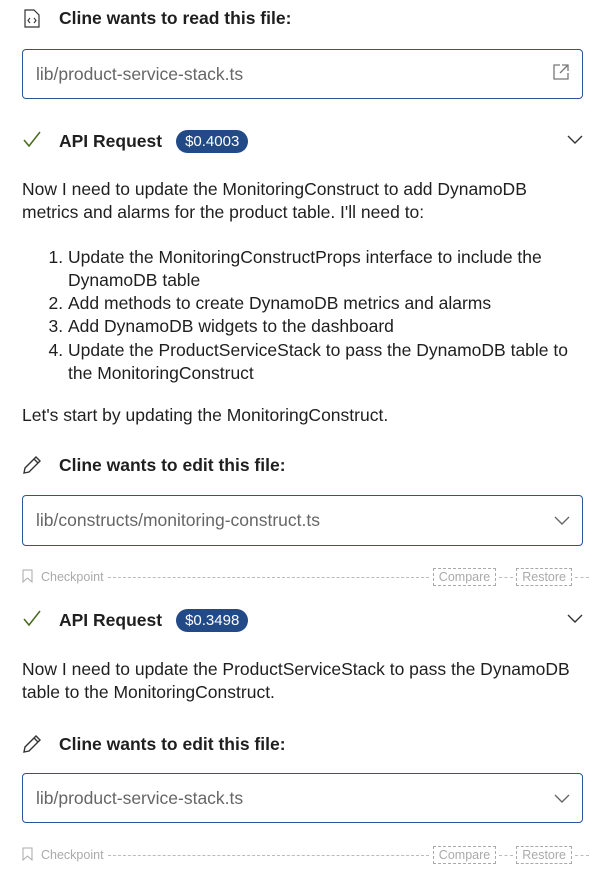 The width and height of the screenshot is (592, 874). I want to click on cost-badge: $0.4003, so click(212, 141).